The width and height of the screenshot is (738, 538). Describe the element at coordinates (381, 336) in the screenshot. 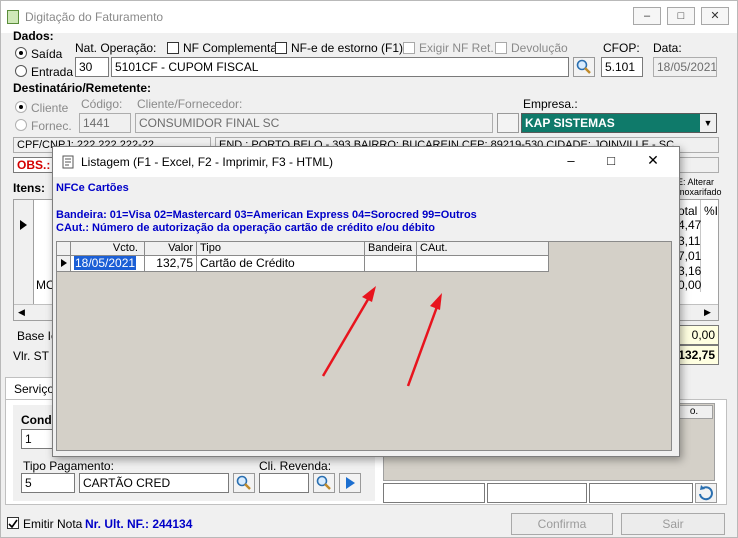

I see `annotation-arrows` at that location.